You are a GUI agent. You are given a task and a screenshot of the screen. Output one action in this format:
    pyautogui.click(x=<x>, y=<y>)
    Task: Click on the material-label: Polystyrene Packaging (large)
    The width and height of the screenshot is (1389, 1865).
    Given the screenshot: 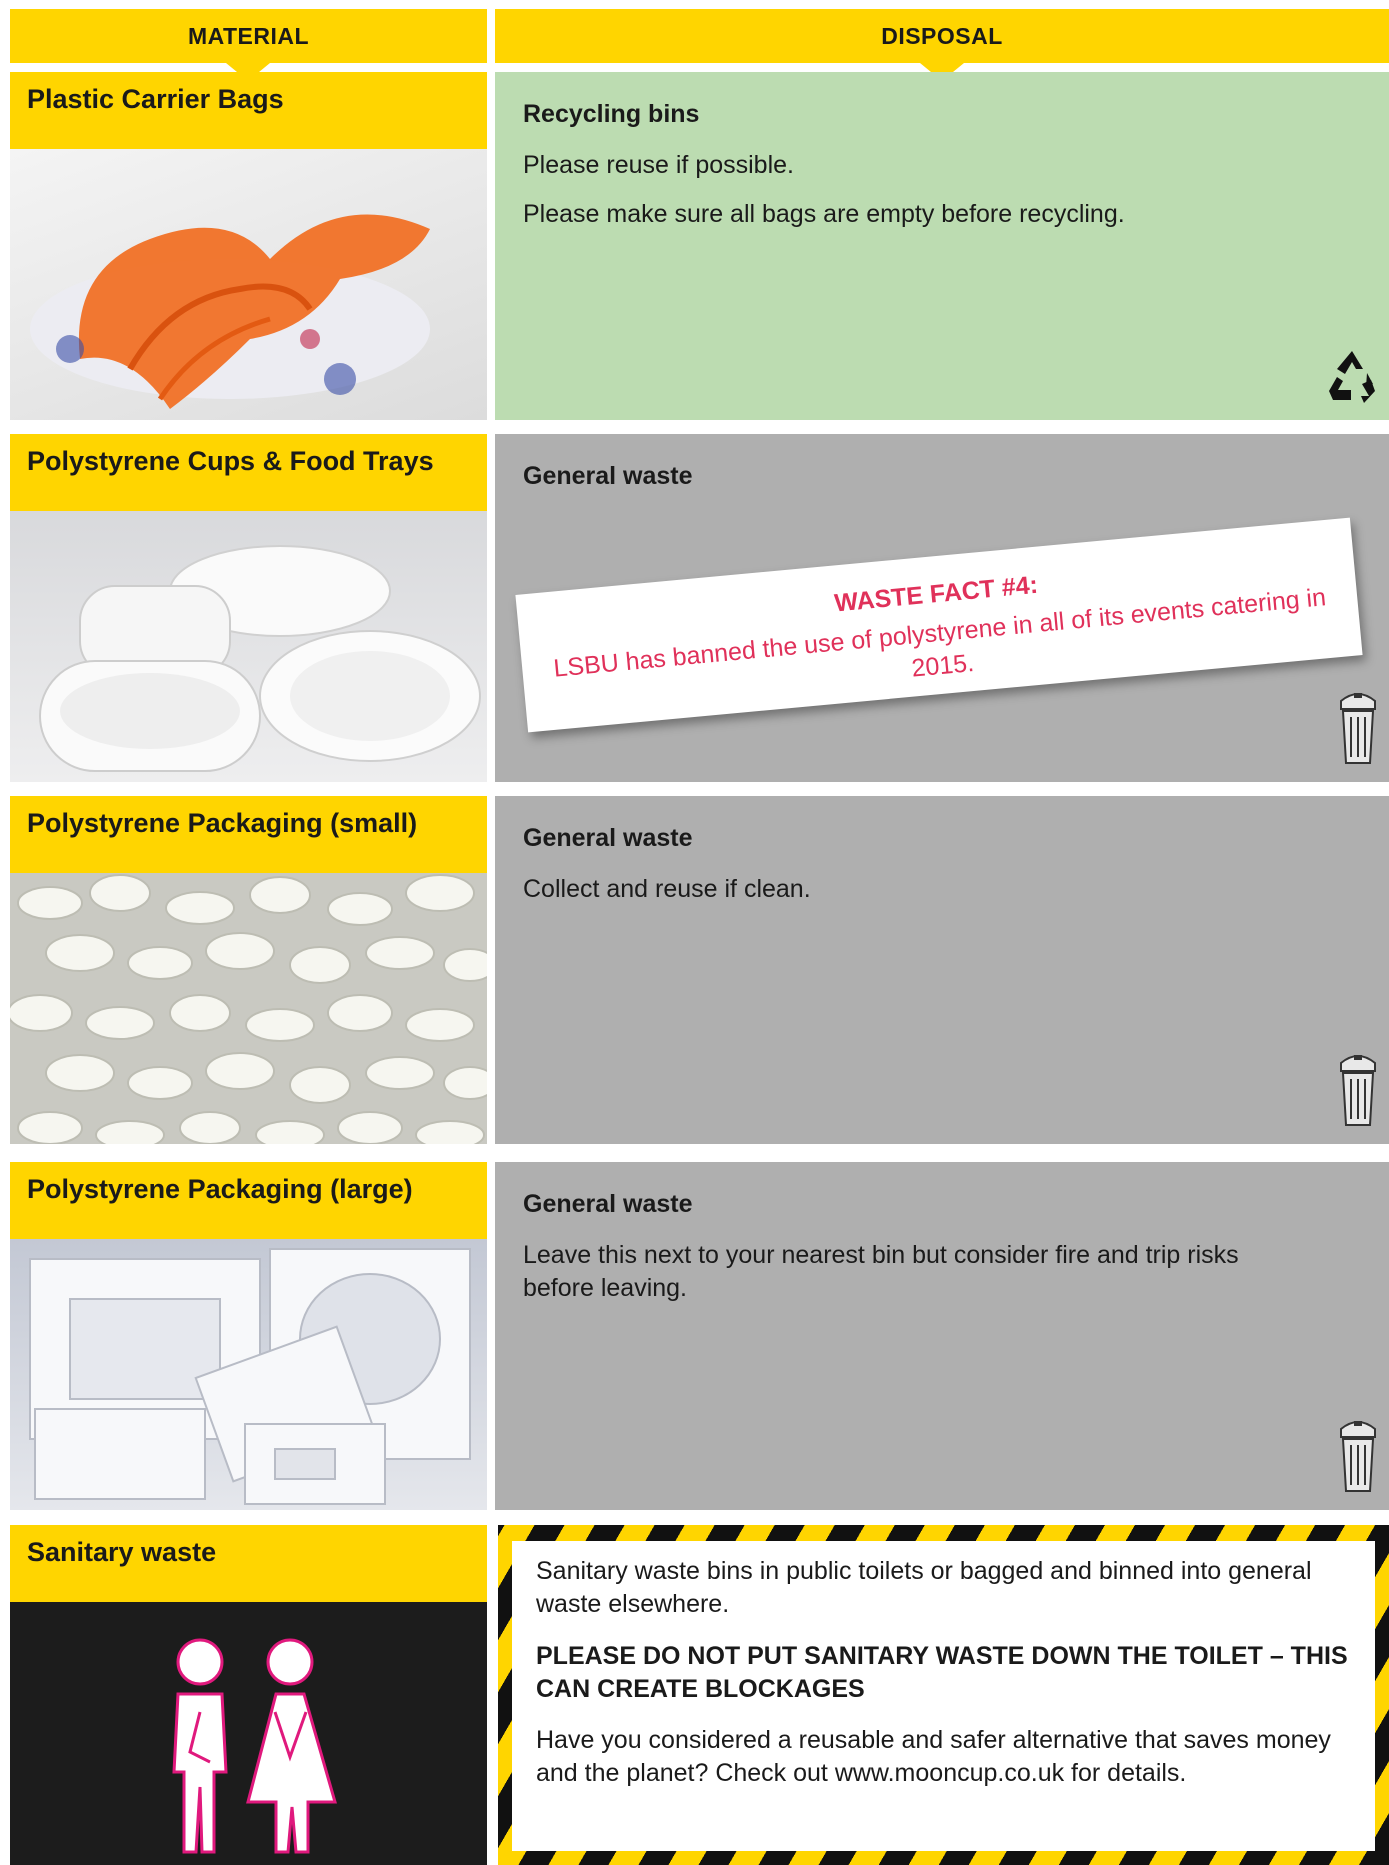 What is the action you would take?
    pyautogui.click(x=220, y=1189)
    